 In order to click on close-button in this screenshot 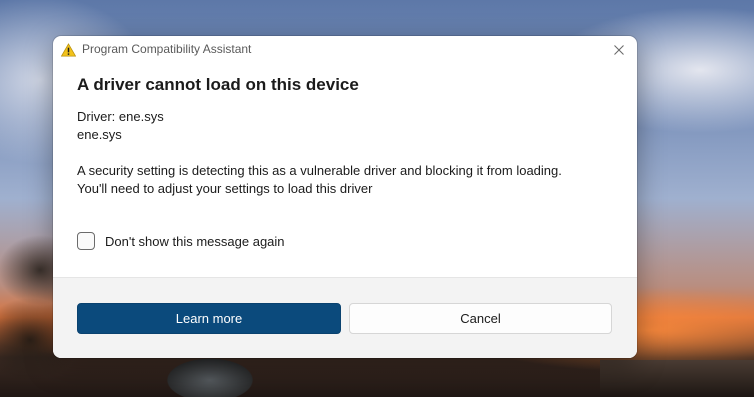, I will do `click(619, 50)`.